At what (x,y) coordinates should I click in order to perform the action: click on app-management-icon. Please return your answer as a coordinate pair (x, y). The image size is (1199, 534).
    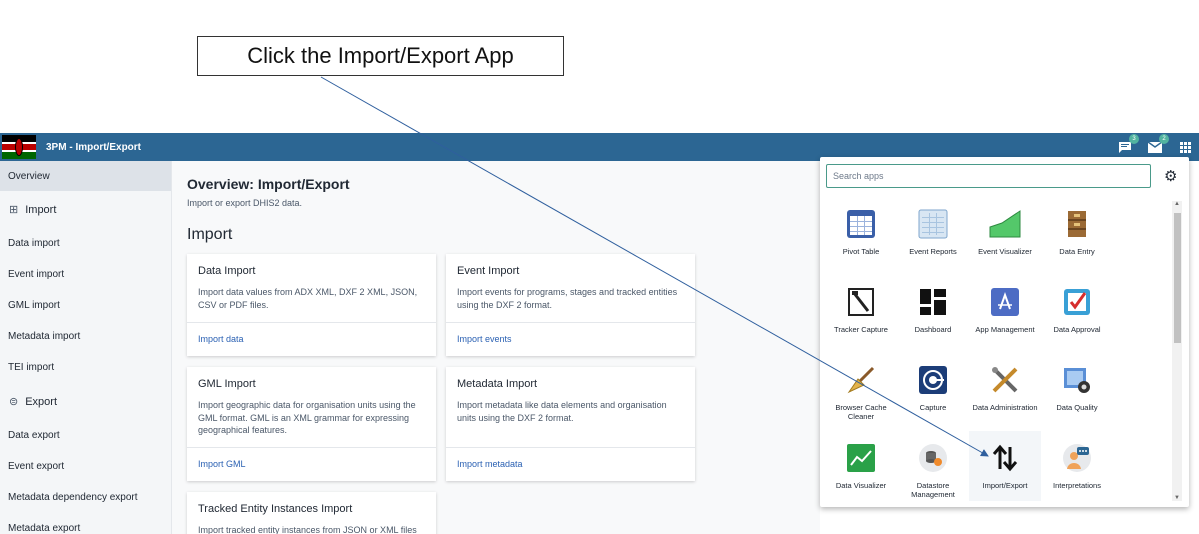
    Looking at the image, I should click on (1005, 302).